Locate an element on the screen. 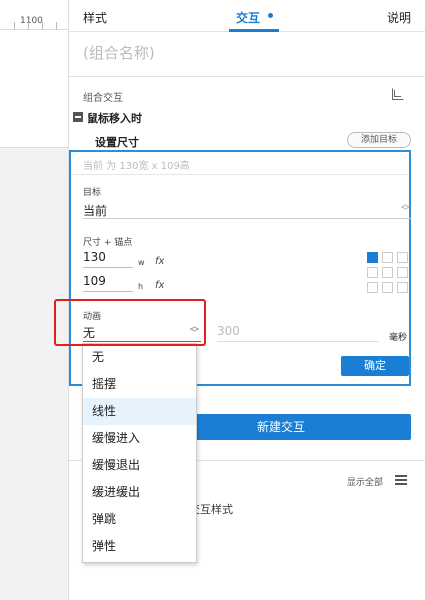  anchor-top-center is located at coordinates (387, 257).